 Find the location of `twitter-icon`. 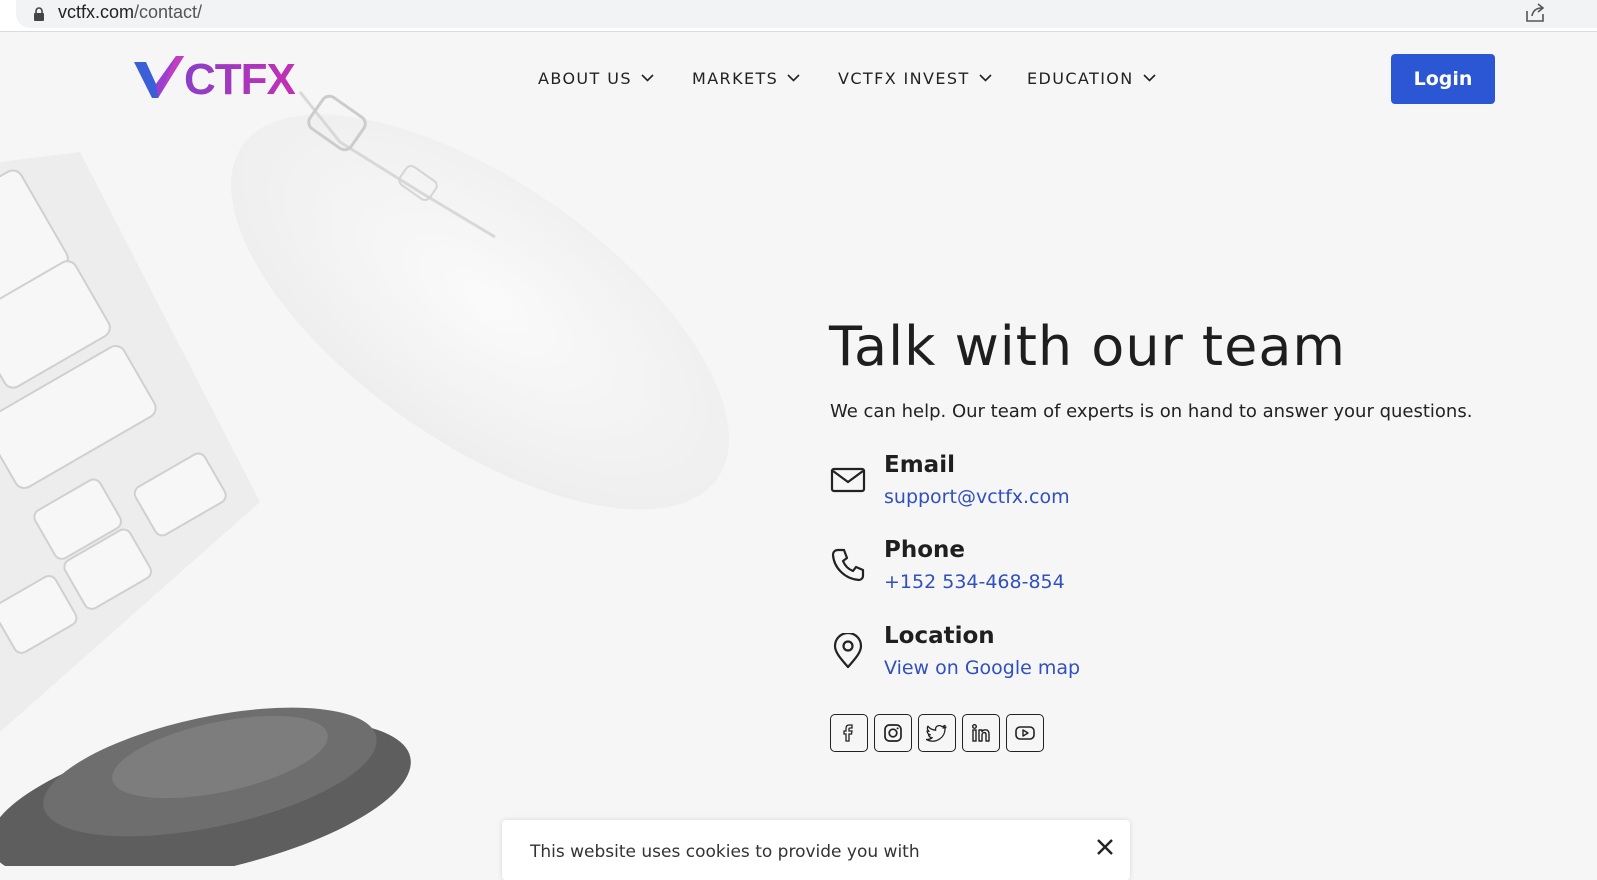

twitter-icon is located at coordinates (936, 733).